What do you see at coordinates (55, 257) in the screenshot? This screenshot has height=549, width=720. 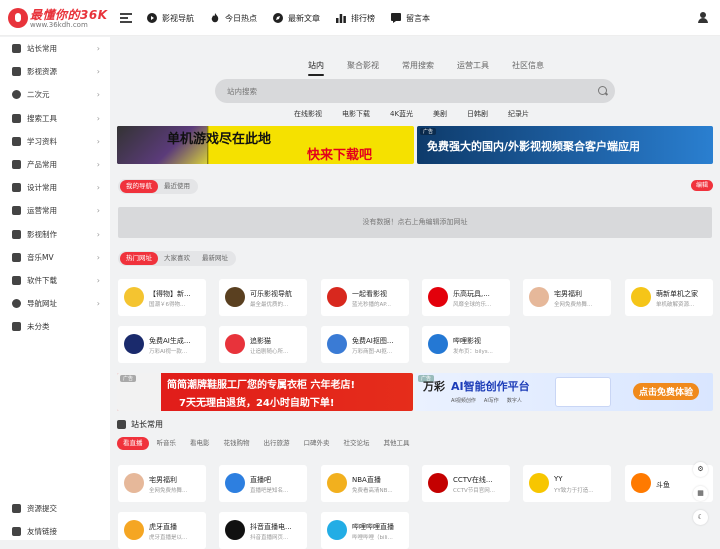 I see `sidebar-item-music: 音乐MV ›` at bounding box center [55, 257].